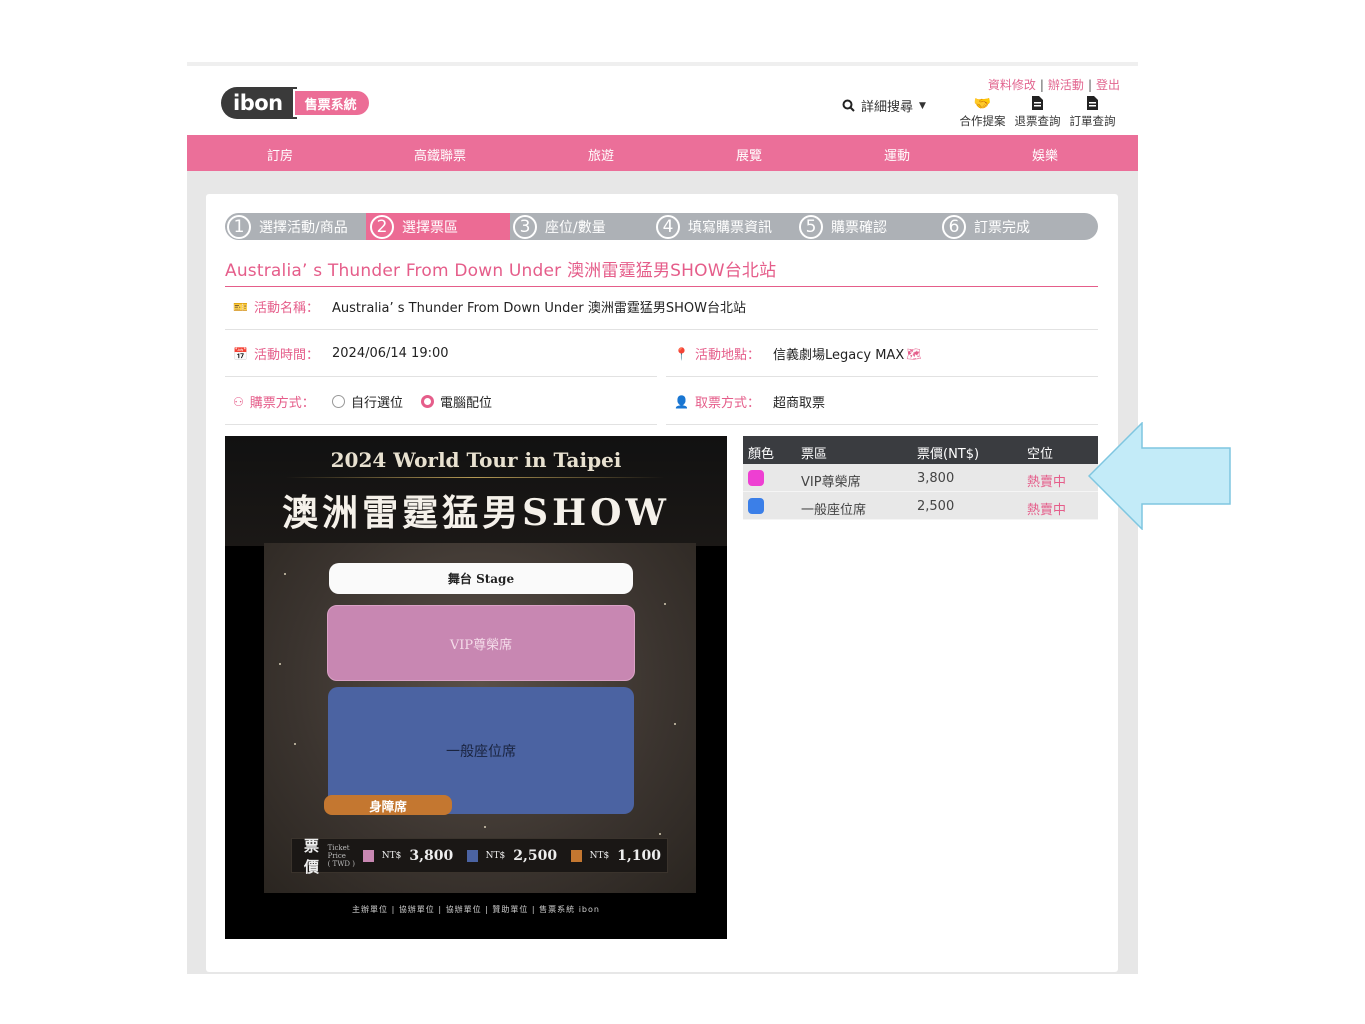  I want to click on location-pin-icon: 📍, so click(681, 353).